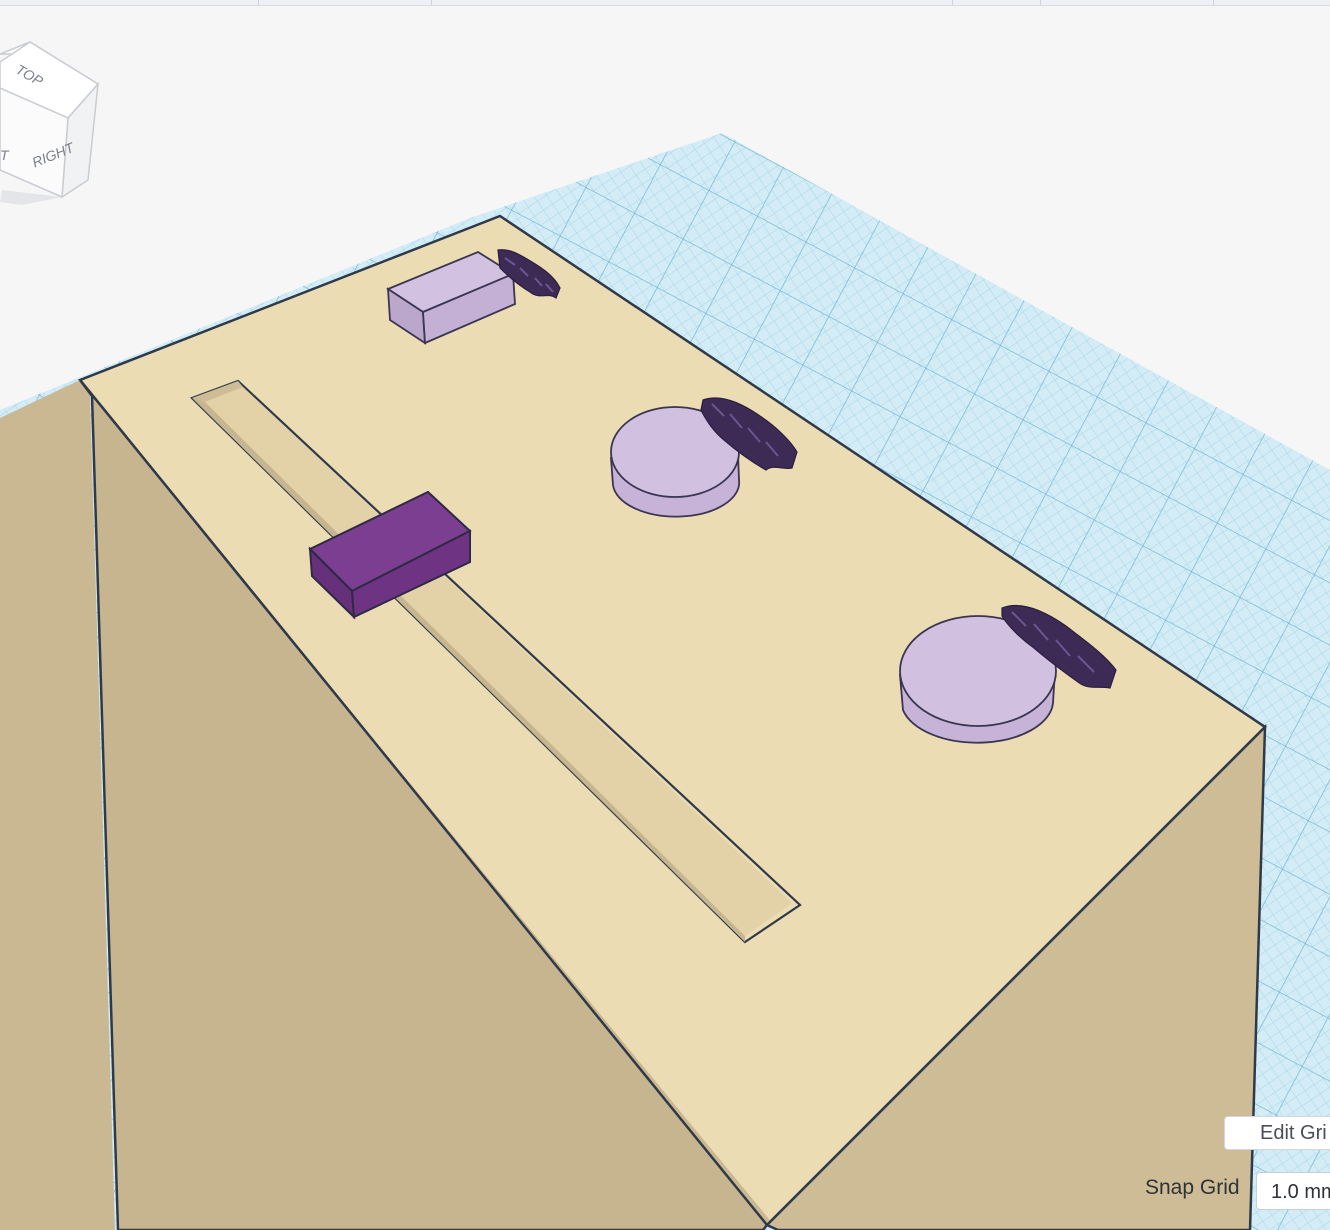 This screenshot has height=1230, width=1330. Describe the element at coordinates (1293, 1191) in the screenshot. I see `snap-grid-select: 1.0 mm` at that location.